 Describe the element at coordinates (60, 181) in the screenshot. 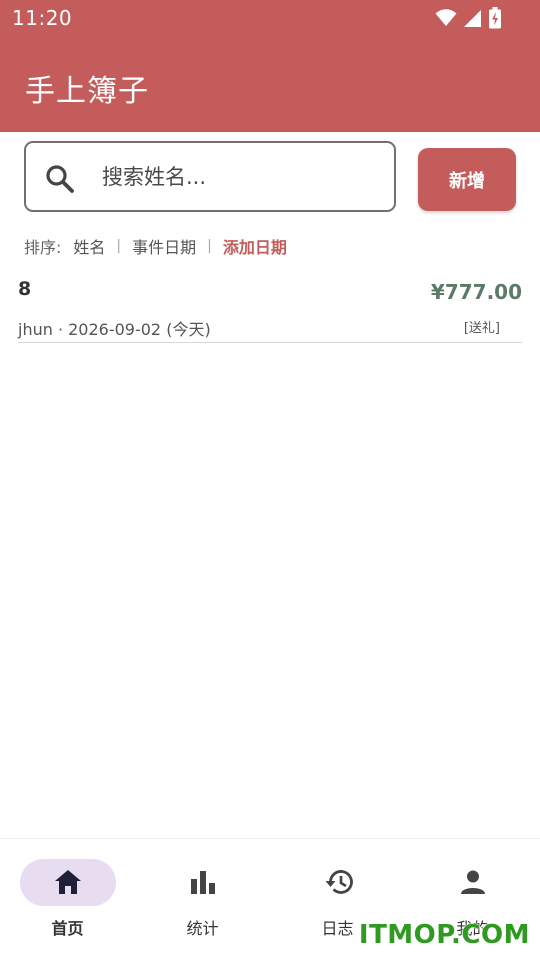

I see `search-icon` at that location.